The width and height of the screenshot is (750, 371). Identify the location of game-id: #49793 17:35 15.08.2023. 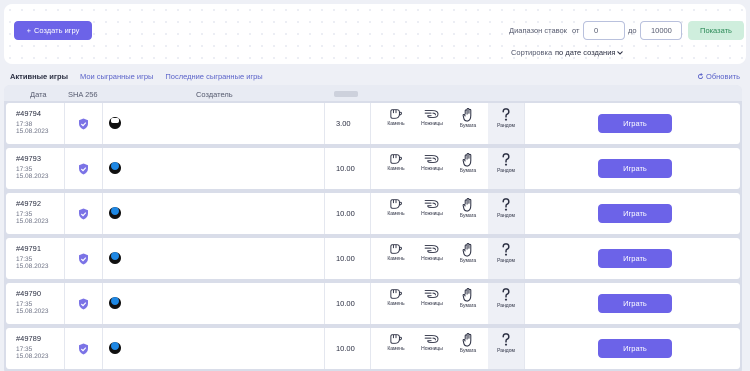
(32, 167).